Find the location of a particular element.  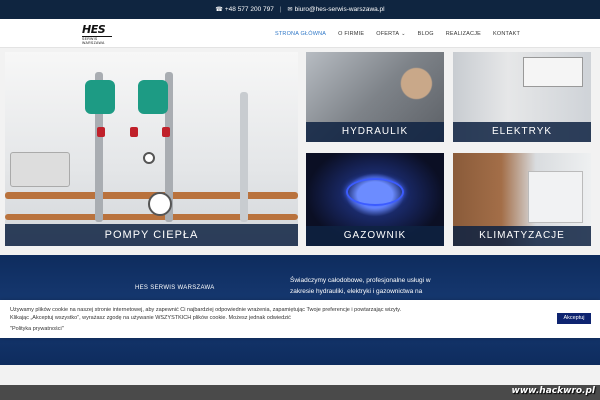

tile-label: ELEKTRYK is located at coordinates (522, 132).